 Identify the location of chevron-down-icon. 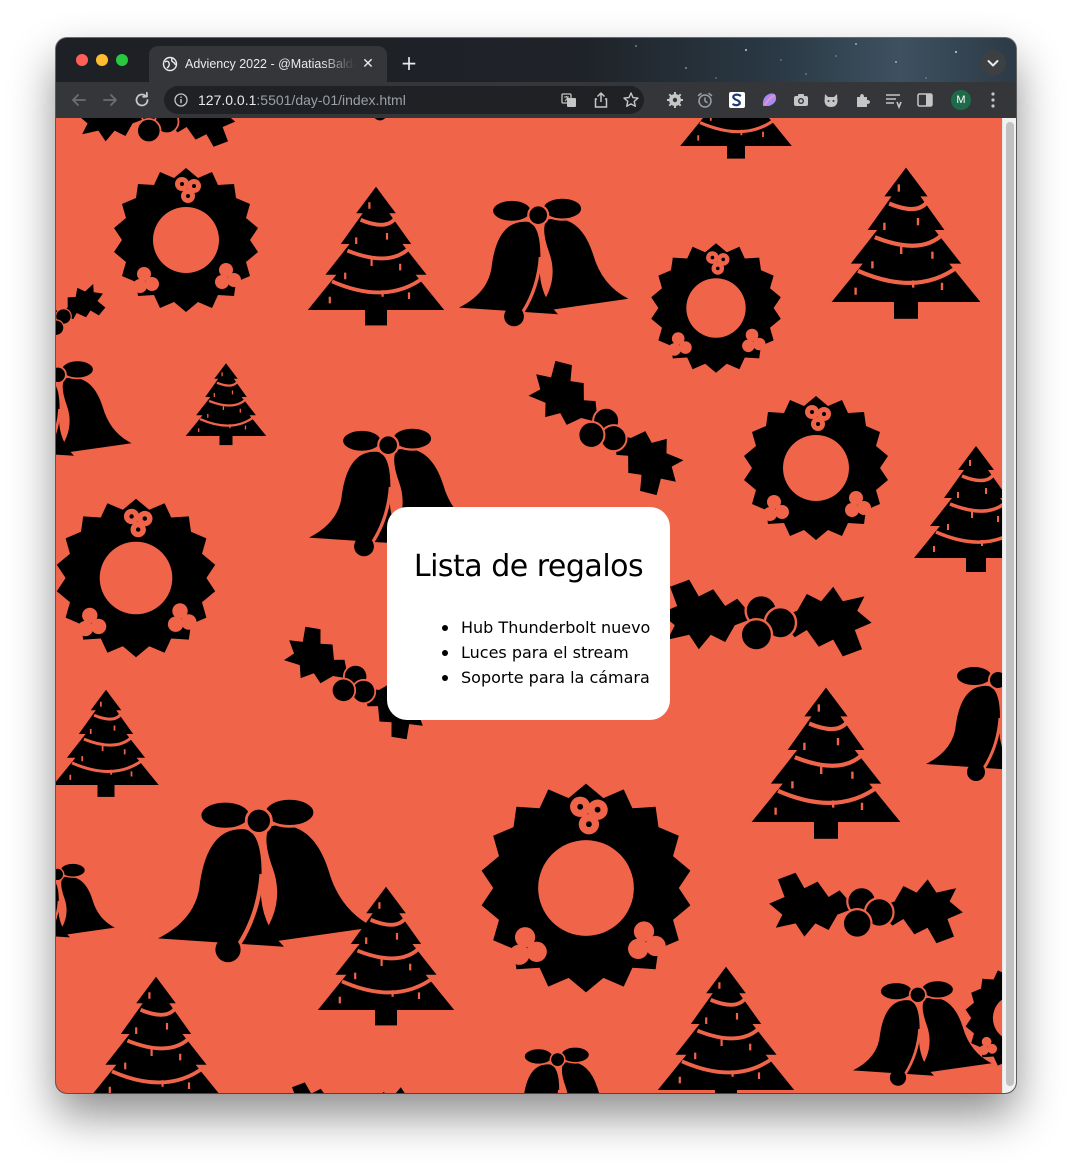
(993, 63).